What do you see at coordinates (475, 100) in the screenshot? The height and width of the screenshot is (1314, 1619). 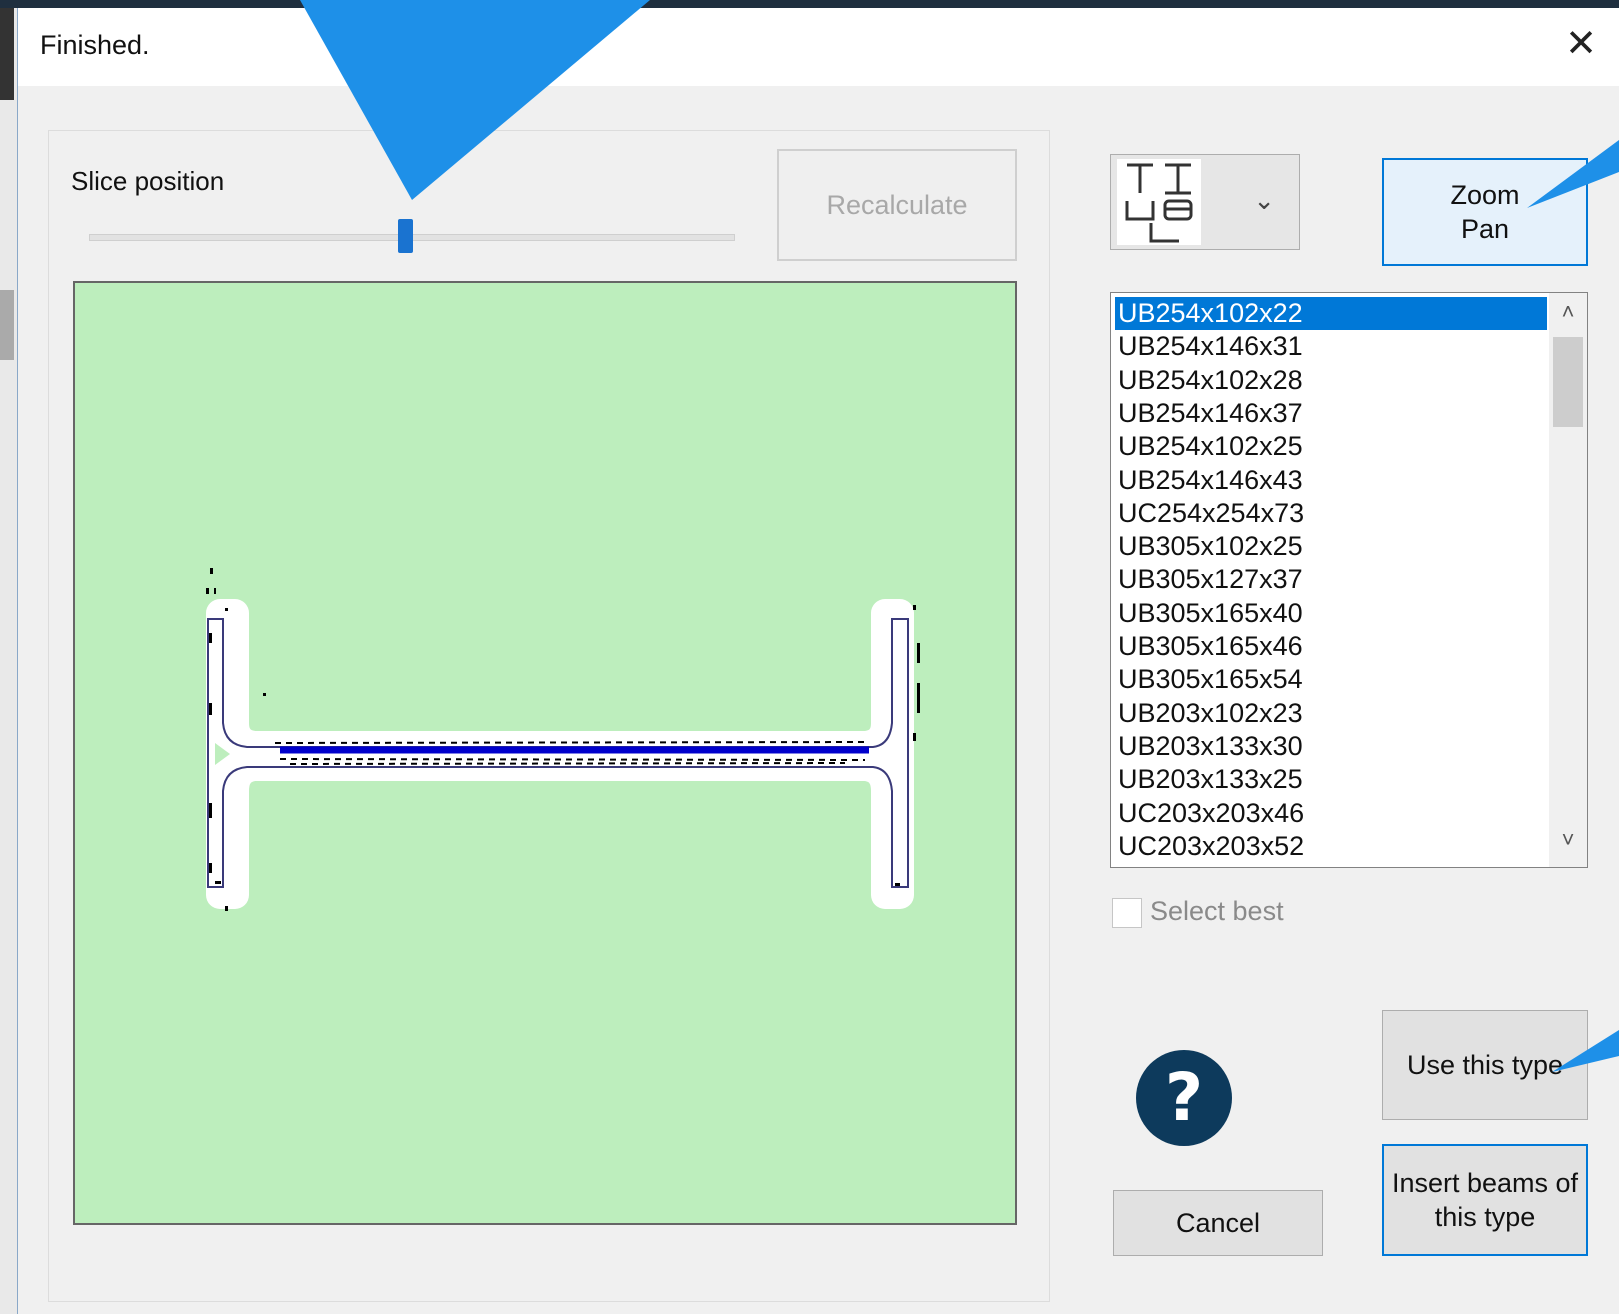 I see `slice-callout-arrow` at bounding box center [475, 100].